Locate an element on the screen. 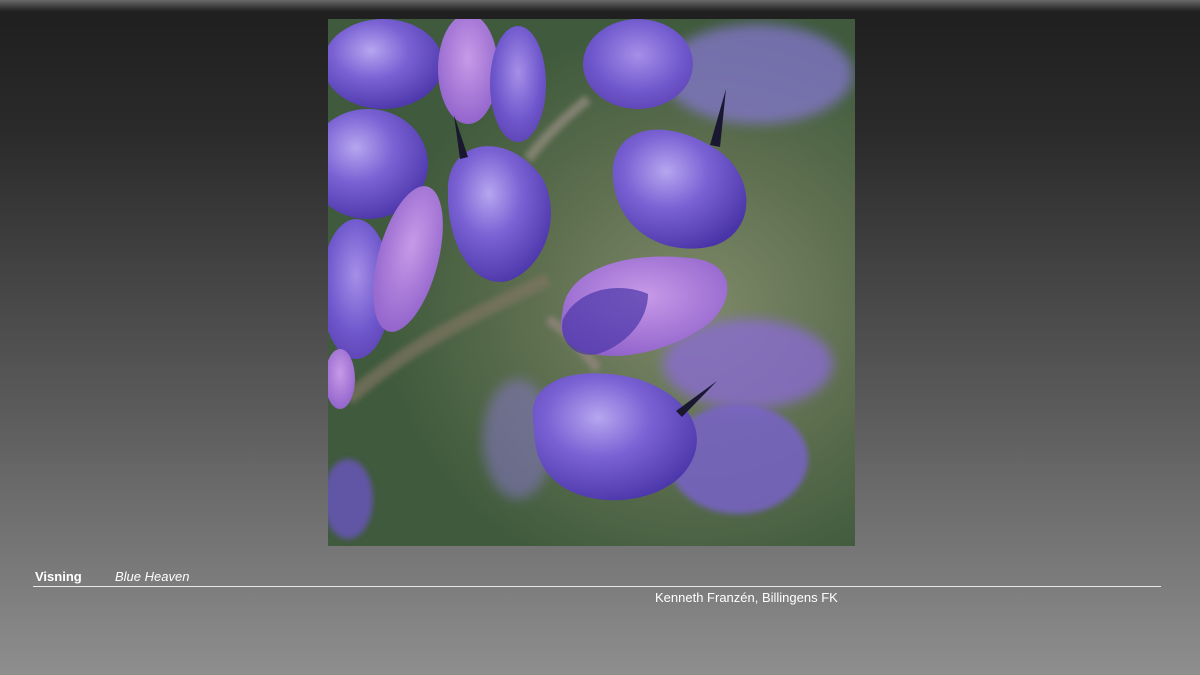 The height and width of the screenshot is (675, 1200). photo-title: Blue Heaven is located at coordinates (152, 576).